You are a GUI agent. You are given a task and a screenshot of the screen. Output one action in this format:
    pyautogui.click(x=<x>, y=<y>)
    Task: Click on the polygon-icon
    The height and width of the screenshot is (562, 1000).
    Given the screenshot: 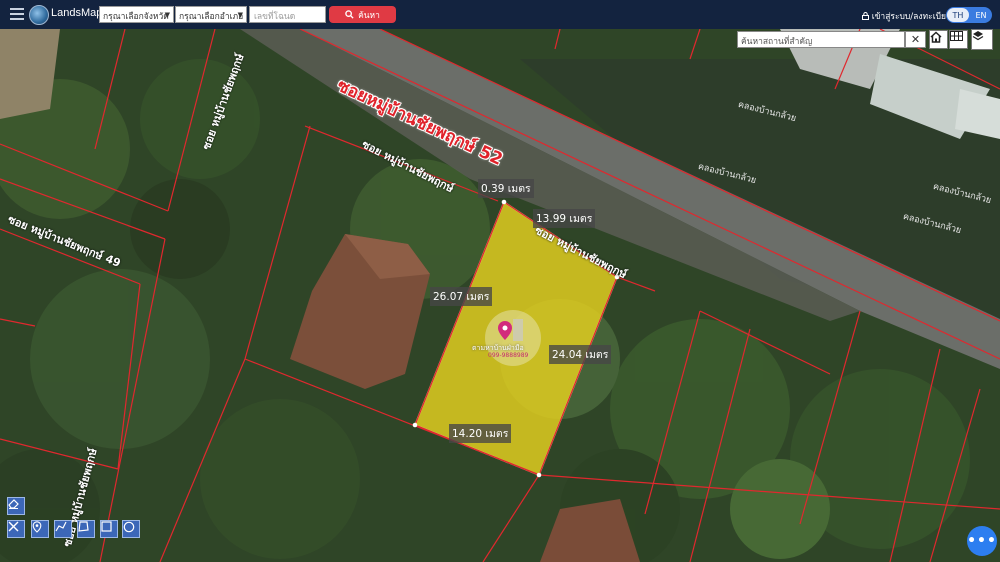 What is the action you would take?
    pyautogui.click(x=83, y=526)
    